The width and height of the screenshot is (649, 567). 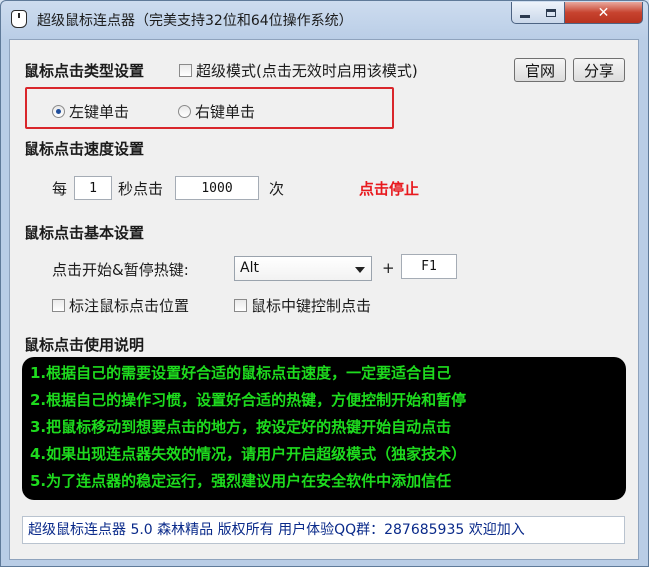 I want to click on minimize-button, so click(x=525, y=13).